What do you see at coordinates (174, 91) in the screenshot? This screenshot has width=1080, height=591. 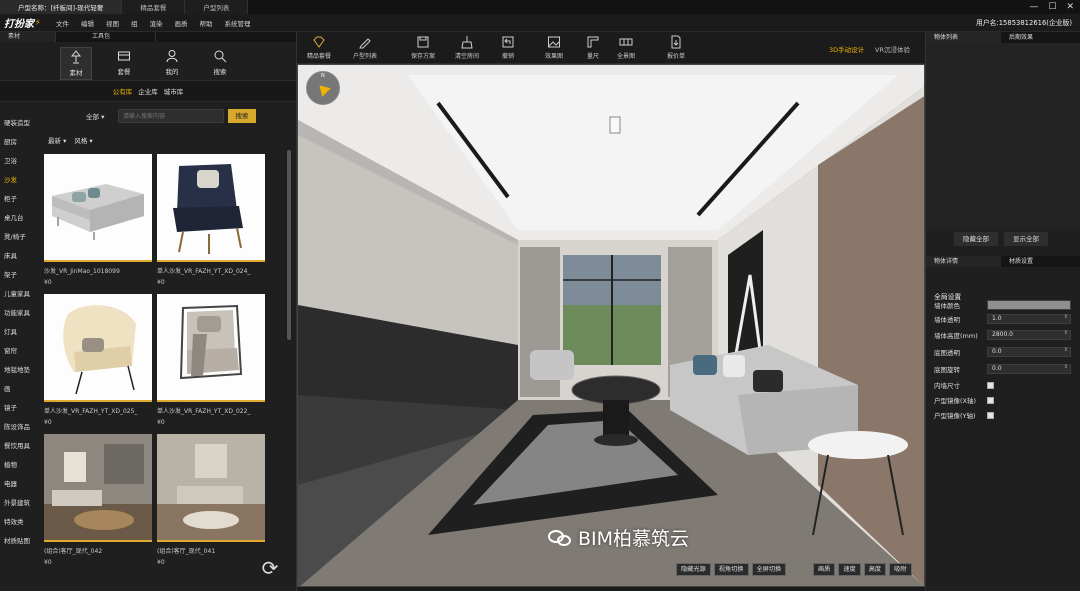 I see `library-city: 城市库` at bounding box center [174, 91].